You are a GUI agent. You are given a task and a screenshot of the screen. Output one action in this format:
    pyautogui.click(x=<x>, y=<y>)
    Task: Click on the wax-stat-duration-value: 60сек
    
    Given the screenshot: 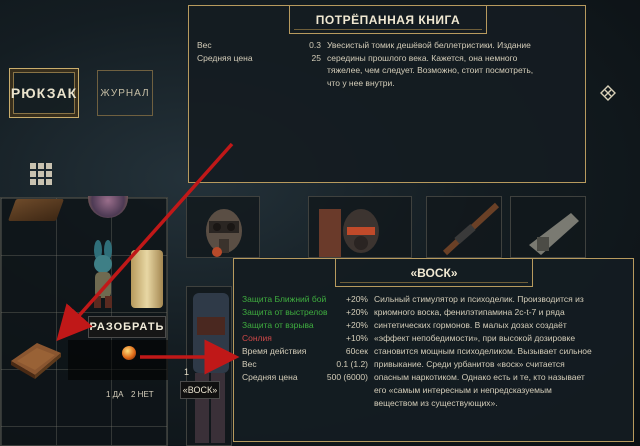 What is the action you would take?
    pyautogui.click(x=356, y=351)
    